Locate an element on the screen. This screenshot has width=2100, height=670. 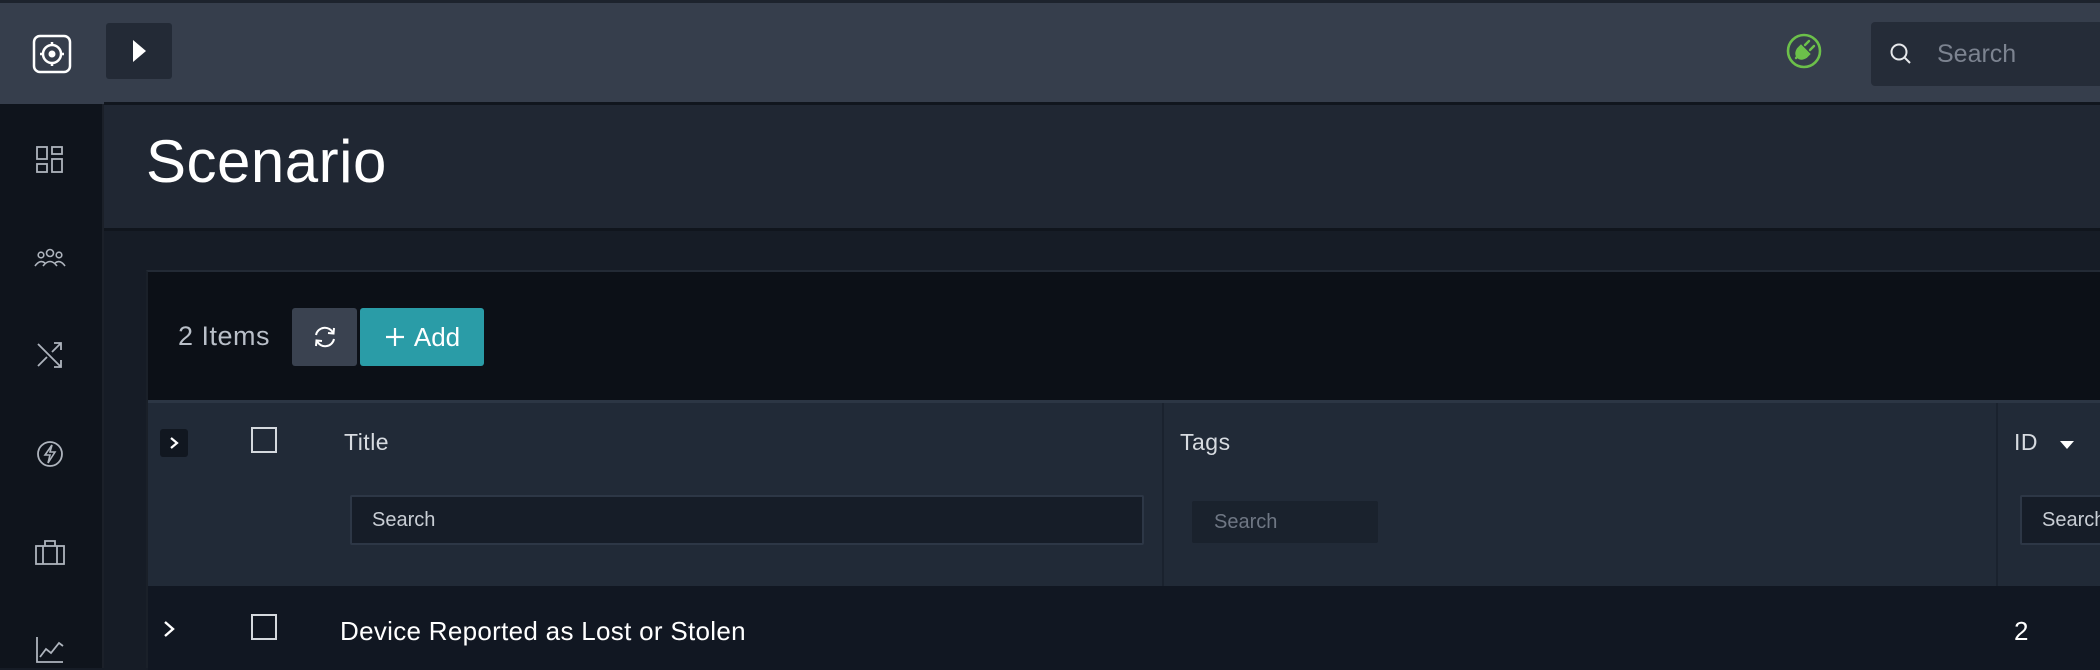
sidebar-item-incidents is located at coordinates (50, 552).